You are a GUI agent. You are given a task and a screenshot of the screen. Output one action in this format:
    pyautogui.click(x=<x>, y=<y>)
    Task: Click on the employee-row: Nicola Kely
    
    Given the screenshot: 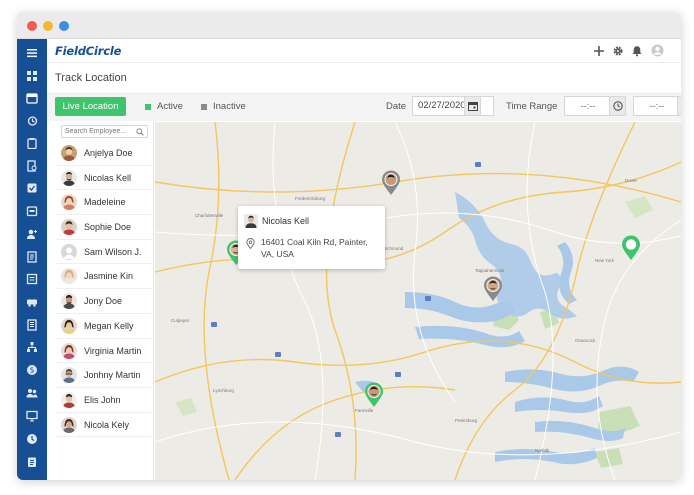 What is the action you would take?
    pyautogui.click(x=104, y=425)
    